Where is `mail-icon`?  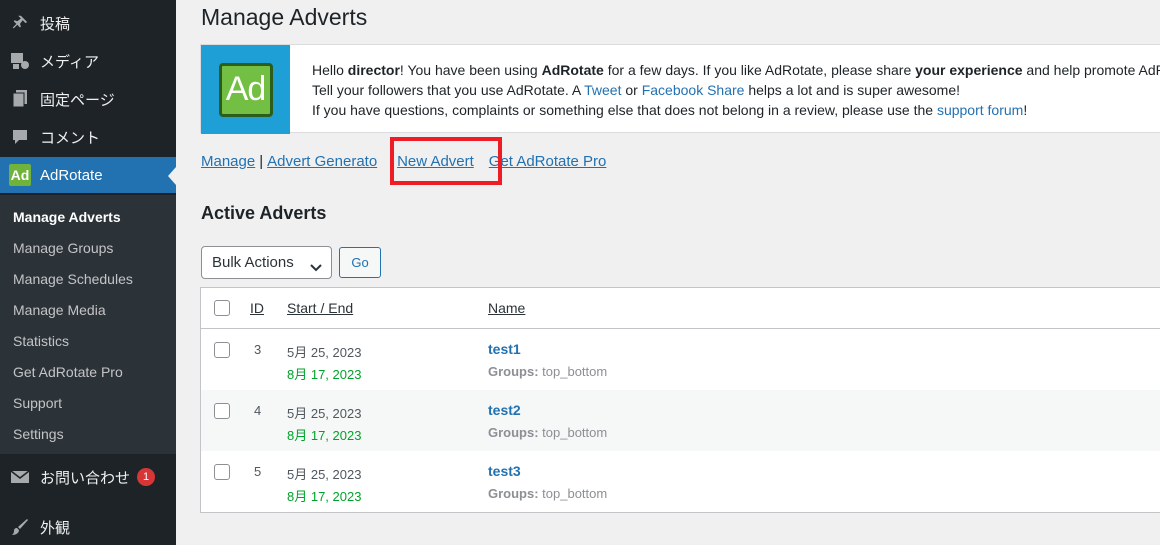 mail-icon is located at coordinates (20, 477).